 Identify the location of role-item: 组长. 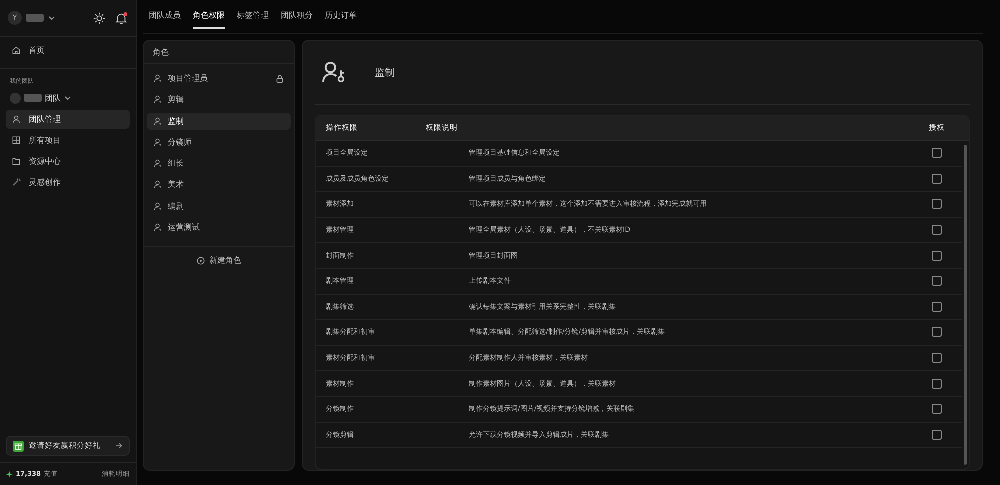
(219, 163).